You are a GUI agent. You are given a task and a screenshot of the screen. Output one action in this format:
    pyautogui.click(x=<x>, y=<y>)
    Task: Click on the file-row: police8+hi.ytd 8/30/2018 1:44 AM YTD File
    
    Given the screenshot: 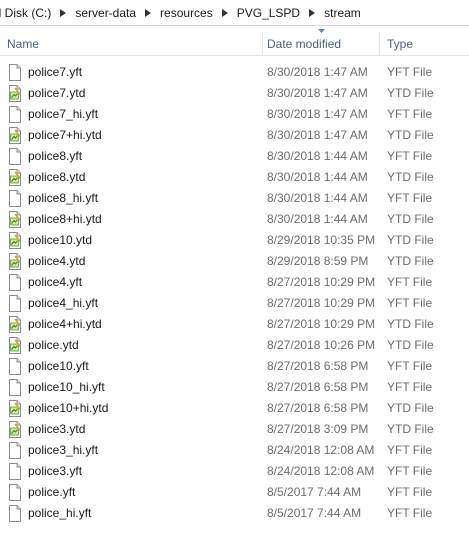 What is the action you would take?
    pyautogui.click(x=234, y=219)
    